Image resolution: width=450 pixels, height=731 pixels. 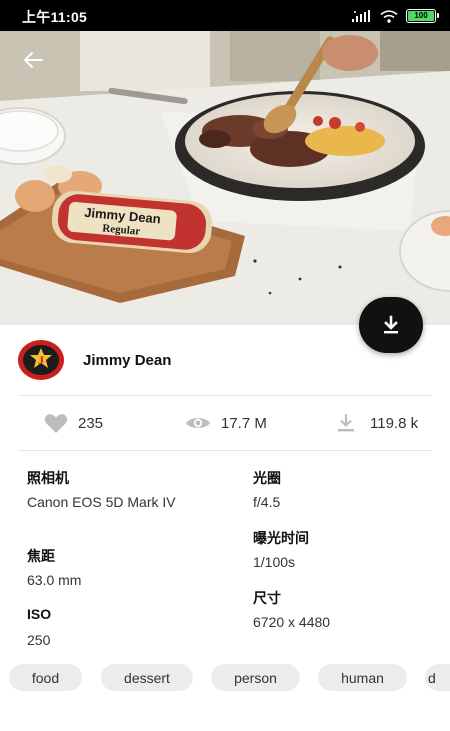 I want to click on author-row: J Jimmy Dean, so click(x=94, y=360).